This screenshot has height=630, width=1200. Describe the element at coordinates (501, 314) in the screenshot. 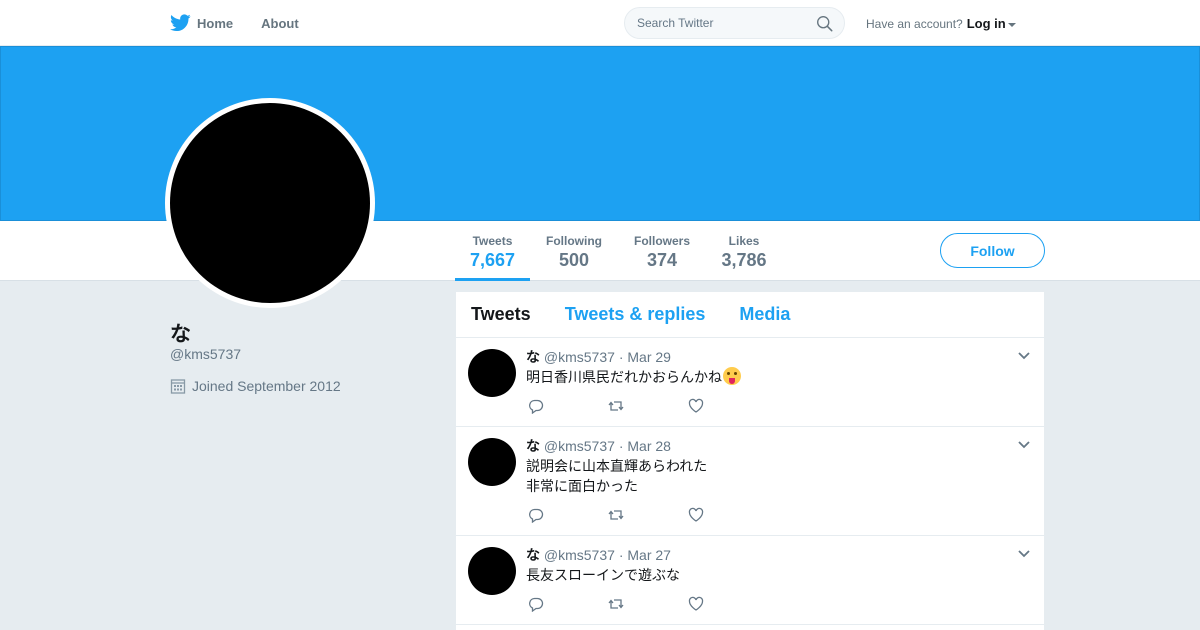

I see `tab-tweets: Tweets` at that location.